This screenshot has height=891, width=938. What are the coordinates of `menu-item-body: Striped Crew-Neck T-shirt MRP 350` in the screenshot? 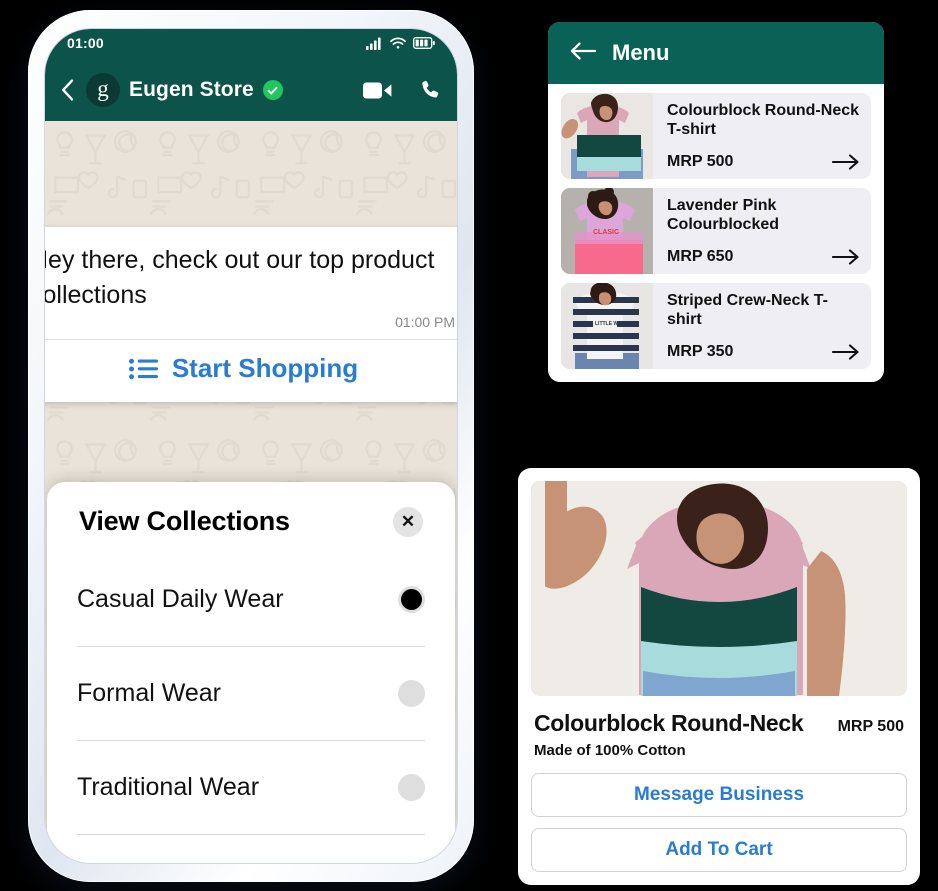 It's located at (762, 326).